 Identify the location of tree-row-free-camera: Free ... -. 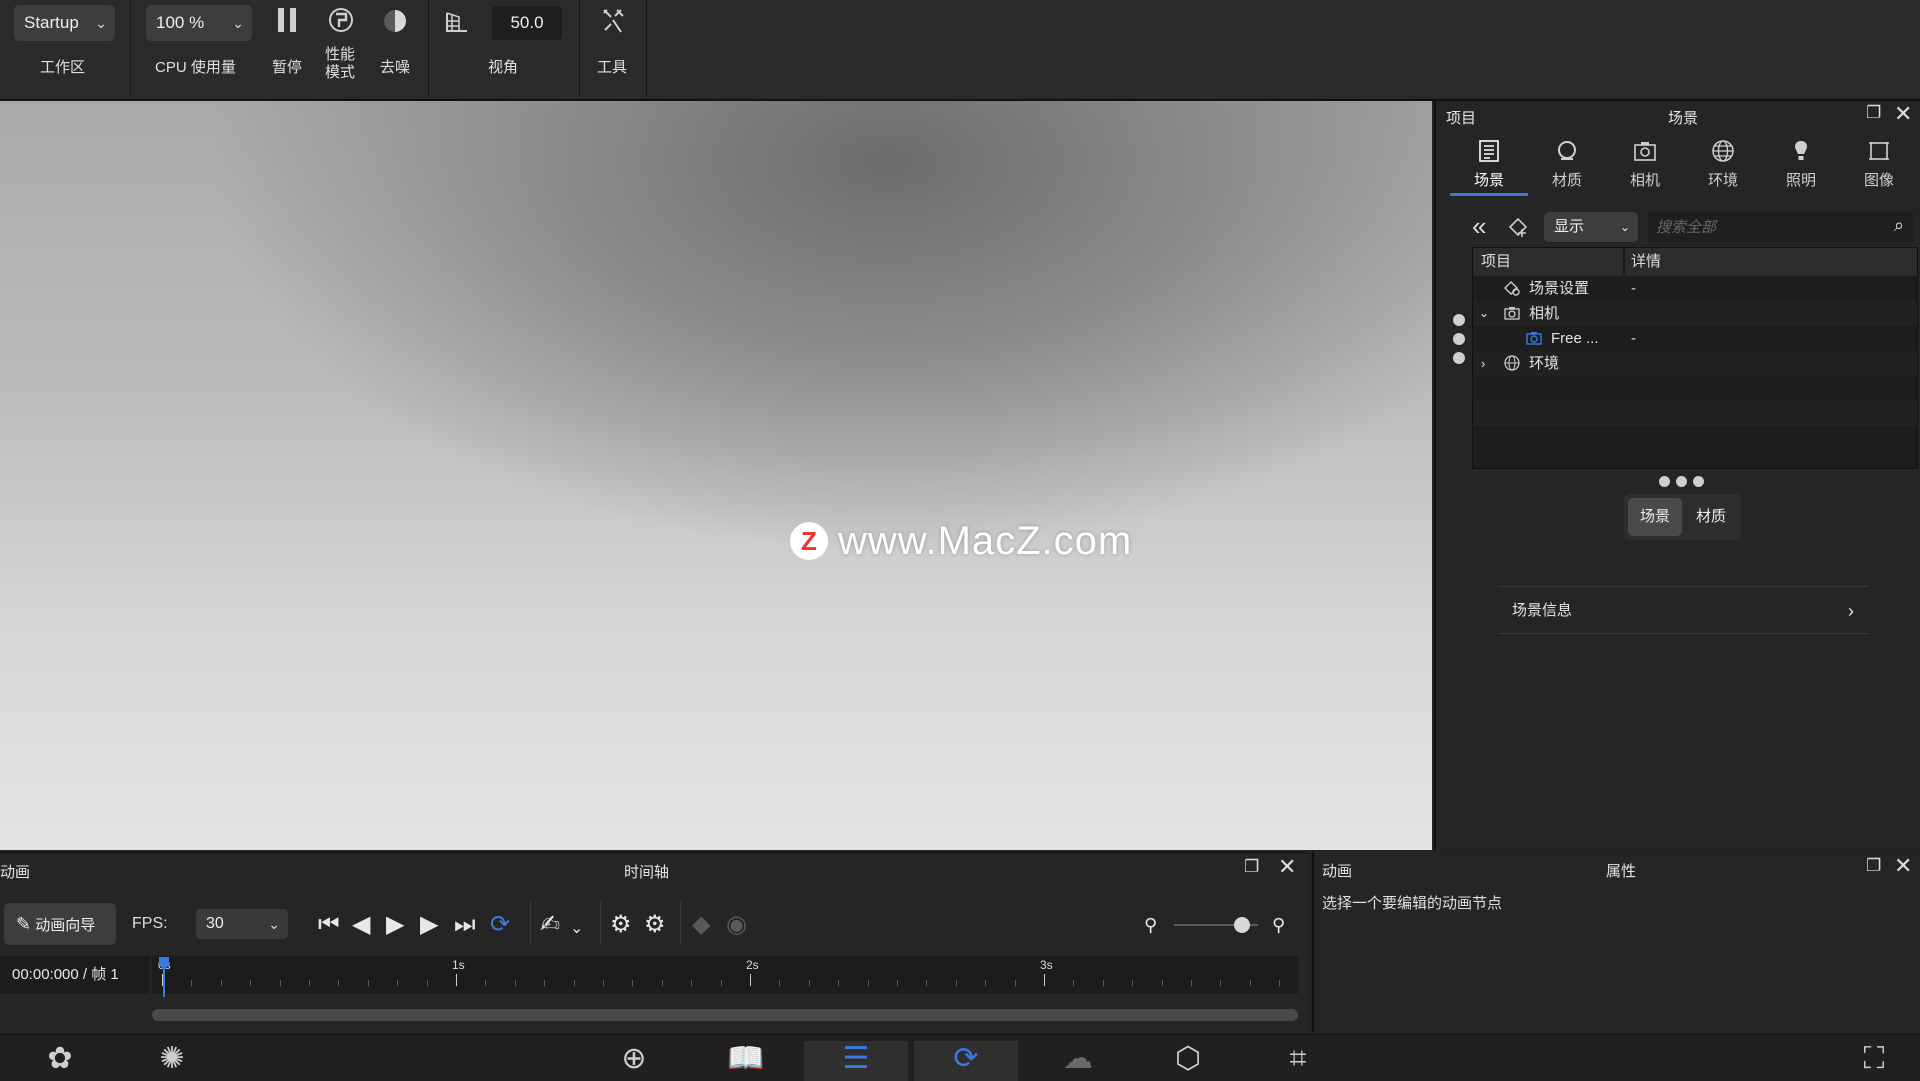
(1695, 338).